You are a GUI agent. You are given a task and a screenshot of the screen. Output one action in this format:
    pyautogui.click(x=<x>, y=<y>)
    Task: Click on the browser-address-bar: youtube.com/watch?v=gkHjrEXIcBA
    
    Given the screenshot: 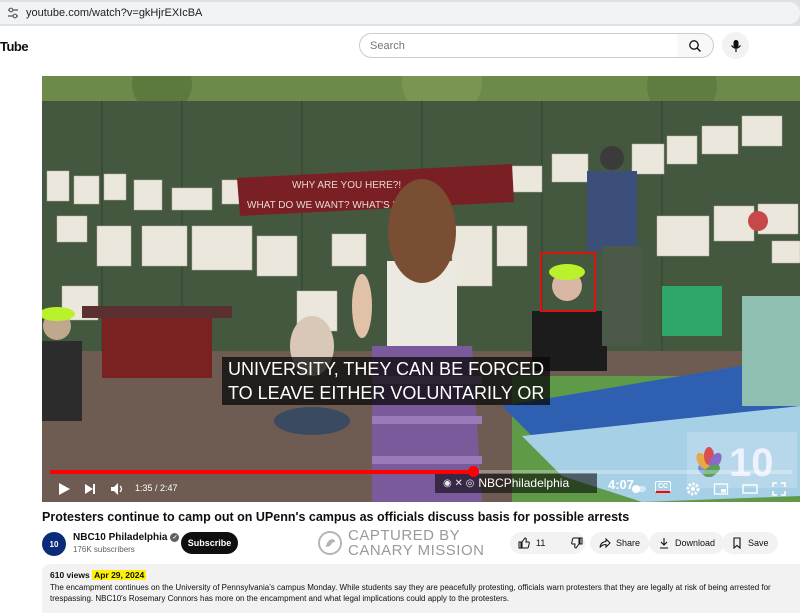 What is the action you would take?
    pyautogui.click(x=400, y=13)
    